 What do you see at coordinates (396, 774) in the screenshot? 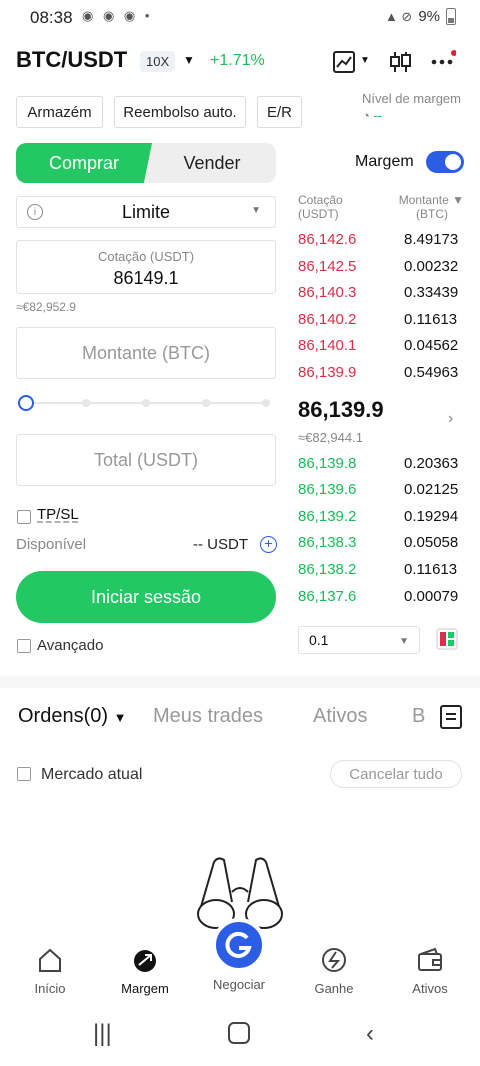
I see `cancel-all-button: Cancelar tudo` at bounding box center [396, 774].